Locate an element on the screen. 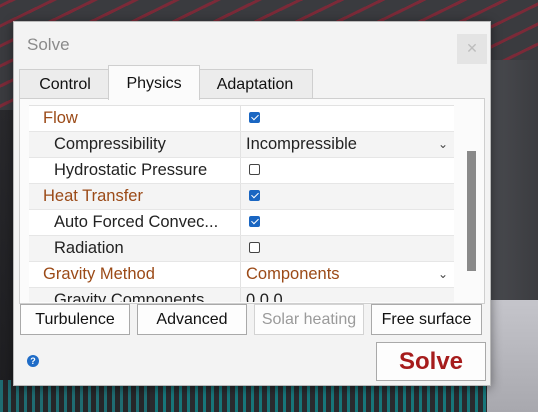 The height and width of the screenshot is (412, 538). tab-control: Control is located at coordinates (65, 84).